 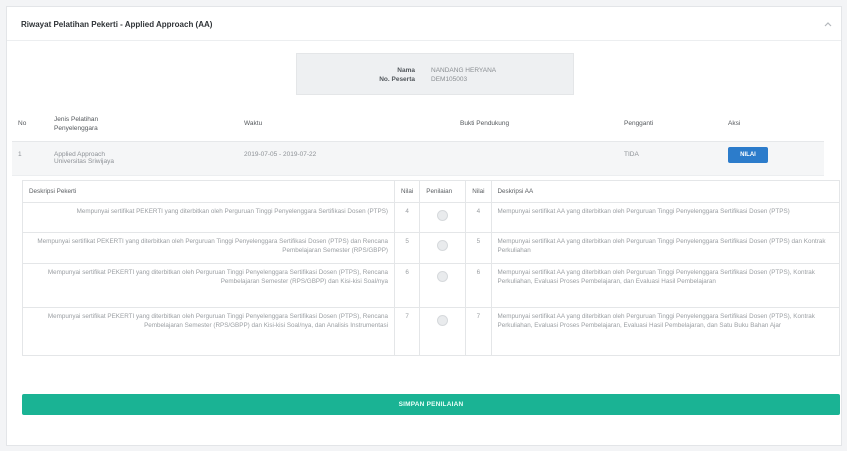 I want to click on row-aksi: NILAI, so click(x=773, y=158).